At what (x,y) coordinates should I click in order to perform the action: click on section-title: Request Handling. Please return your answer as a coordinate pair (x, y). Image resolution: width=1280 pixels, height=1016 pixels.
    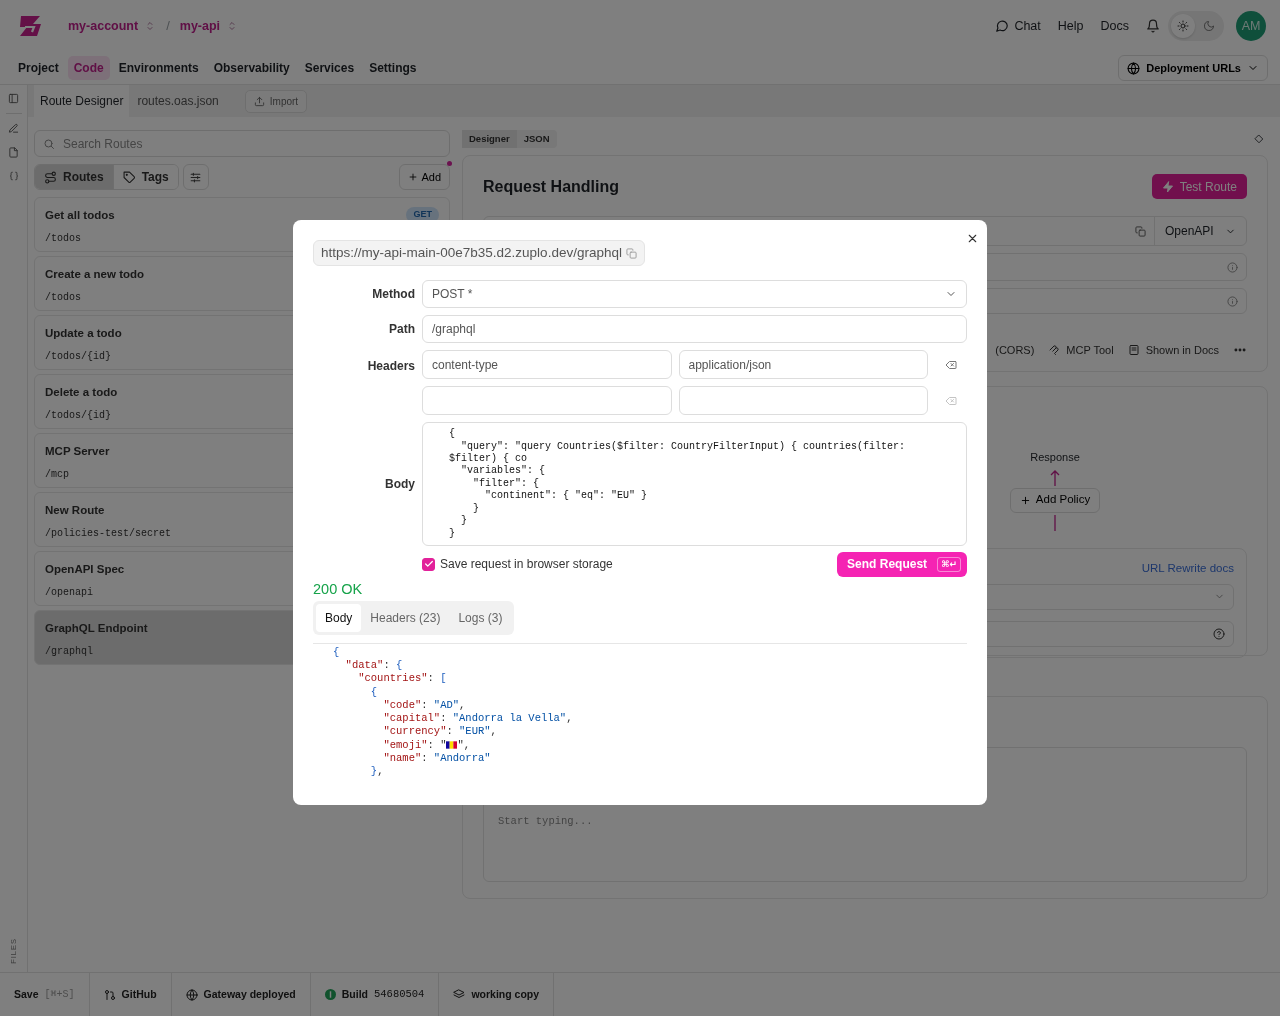
    Looking at the image, I should click on (551, 186).